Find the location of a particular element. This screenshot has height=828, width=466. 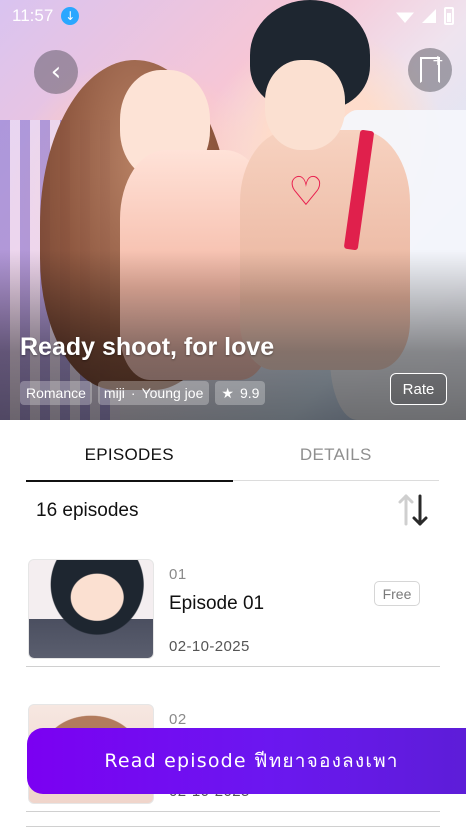

episode-title: Episode 01 is located at coordinates (217, 603).